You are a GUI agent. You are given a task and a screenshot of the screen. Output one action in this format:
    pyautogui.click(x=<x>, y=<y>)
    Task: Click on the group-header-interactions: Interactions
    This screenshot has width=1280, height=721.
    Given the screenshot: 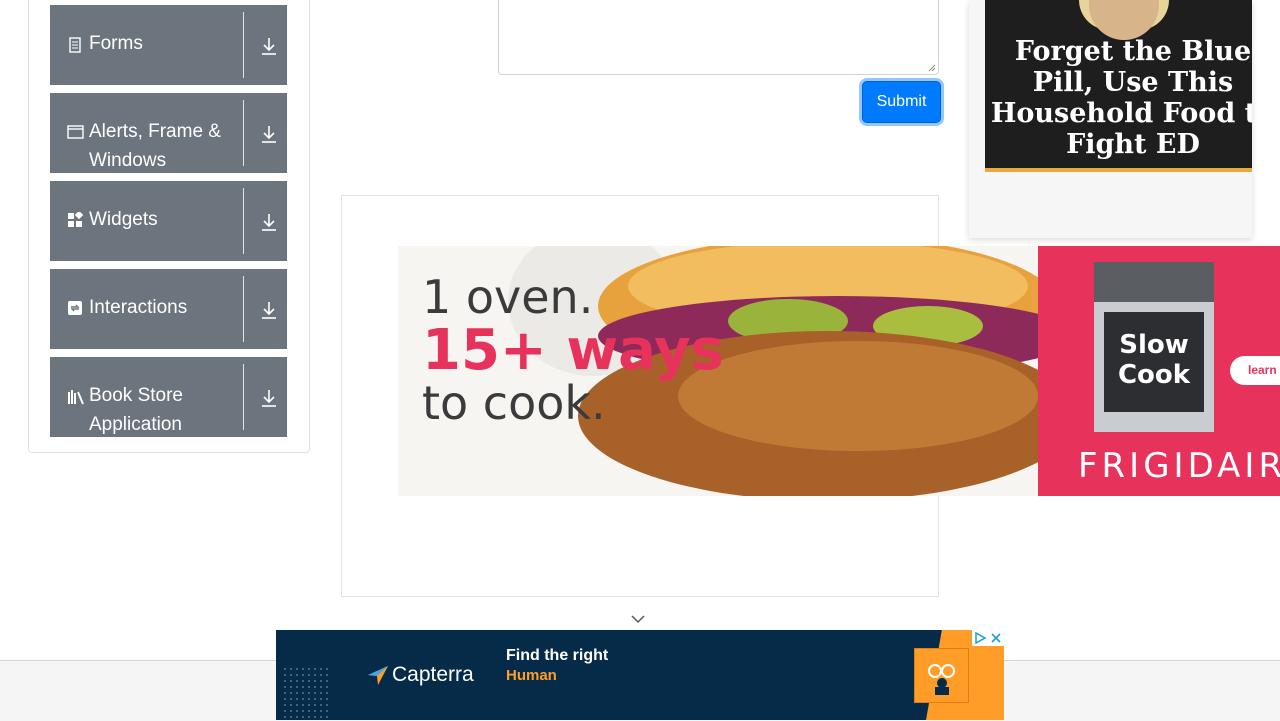 What is the action you would take?
    pyautogui.click(x=168, y=309)
    